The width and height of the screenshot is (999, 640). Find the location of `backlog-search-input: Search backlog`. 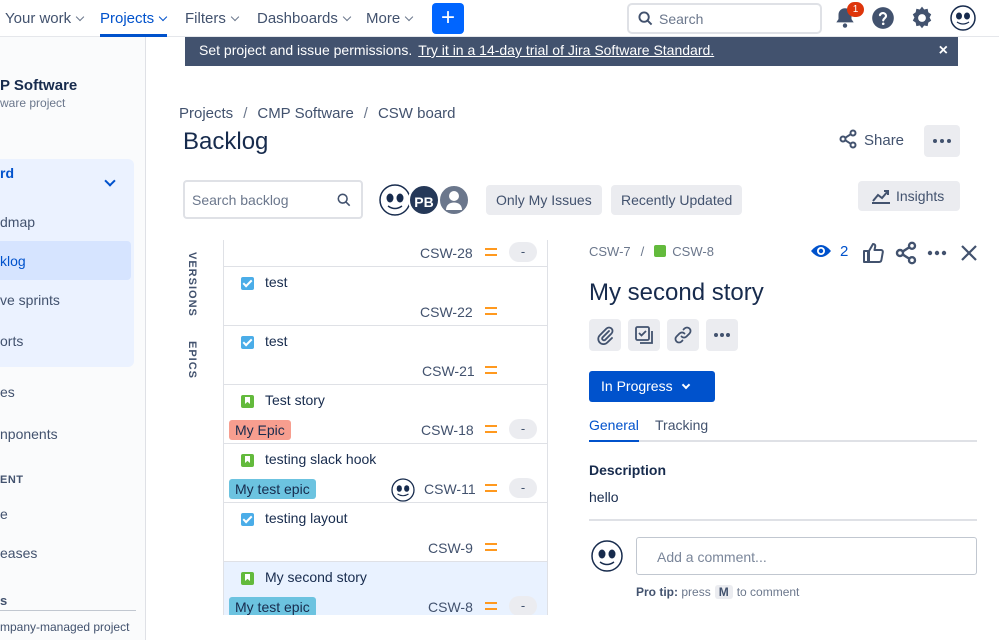

backlog-search-input: Search backlog is located at coordinates (273, 199).